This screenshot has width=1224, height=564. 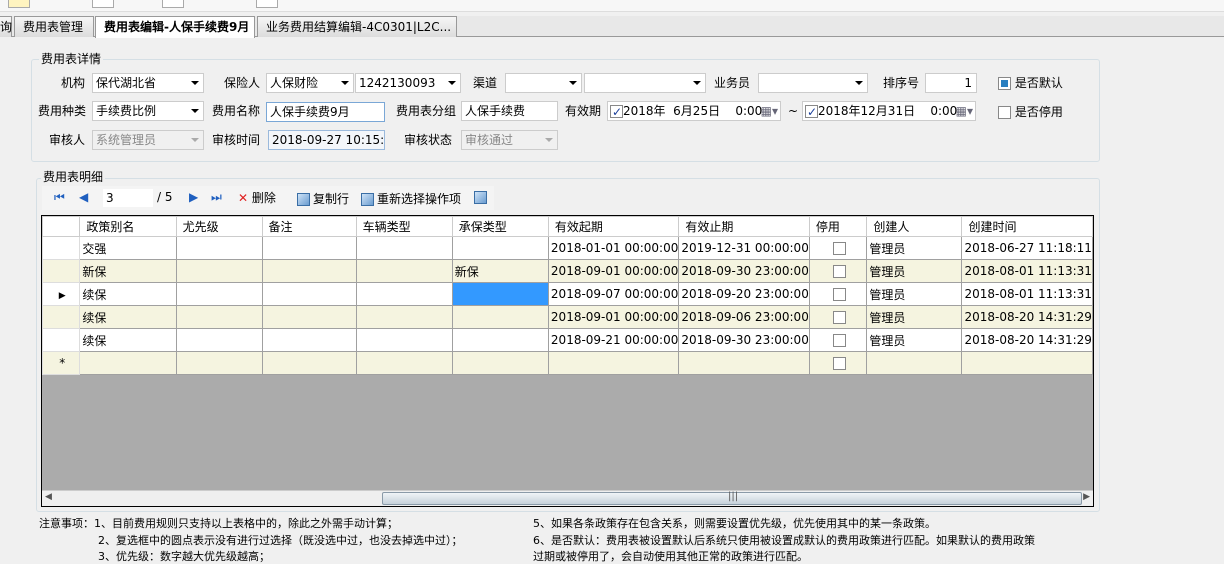 What do you see at coordinates (1027, 248) in the screenshot?
I see `table-cell: 2018-06-27 11:18:11` at bounding box center [1027, 248].